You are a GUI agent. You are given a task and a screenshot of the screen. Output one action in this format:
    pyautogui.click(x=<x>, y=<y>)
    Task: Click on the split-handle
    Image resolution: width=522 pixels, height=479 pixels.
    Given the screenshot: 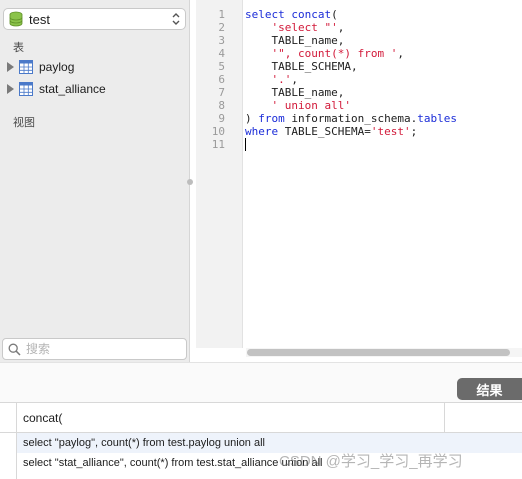 What is the action you would take?
    pyautogui.click(x=190, y=182)
    